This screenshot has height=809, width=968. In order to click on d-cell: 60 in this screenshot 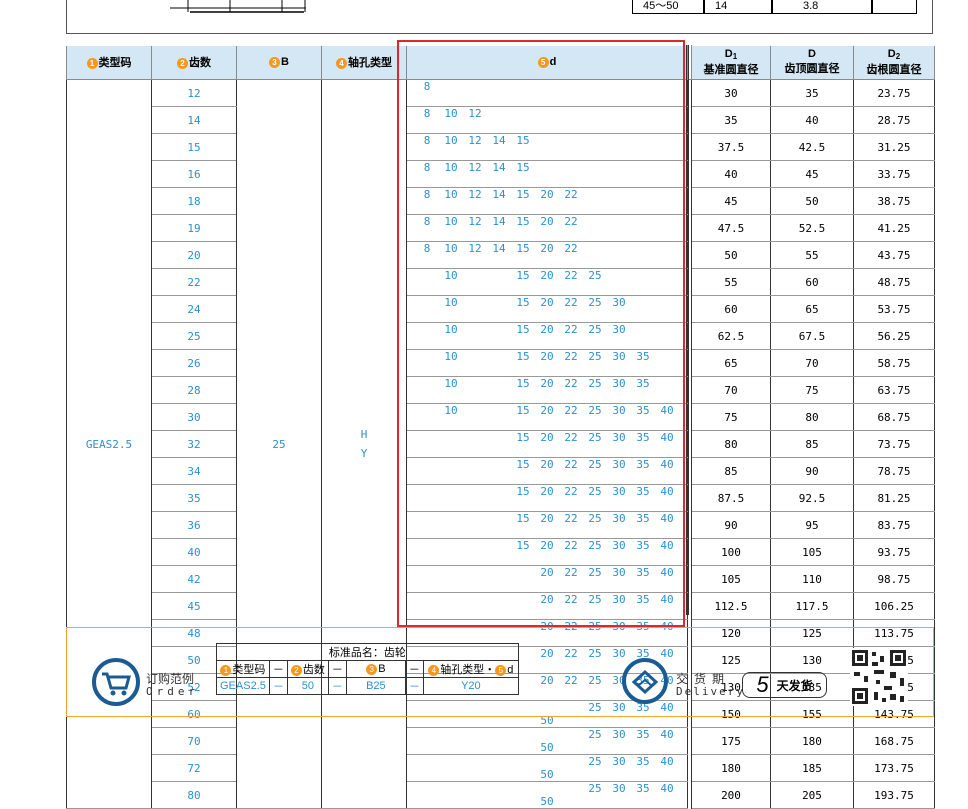, I will do `click(812, 282)`.